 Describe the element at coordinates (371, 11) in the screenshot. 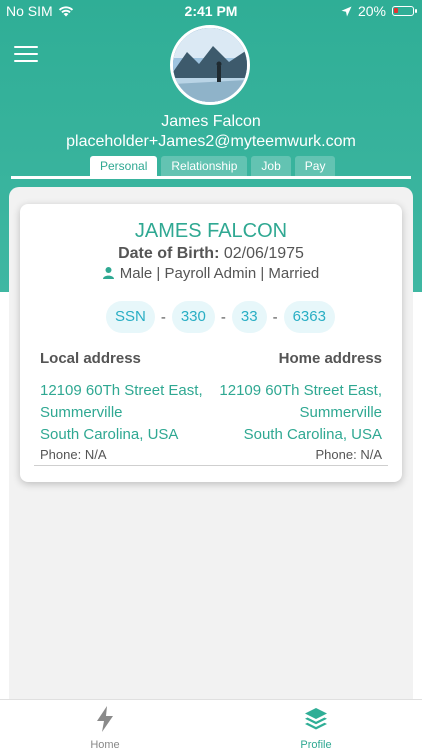

I see `battery-percent: 20%` at that location.